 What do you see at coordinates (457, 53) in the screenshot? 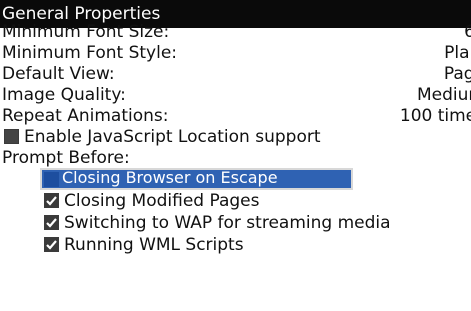
I see `row-value: Plain` at bounding box center [457, 53].